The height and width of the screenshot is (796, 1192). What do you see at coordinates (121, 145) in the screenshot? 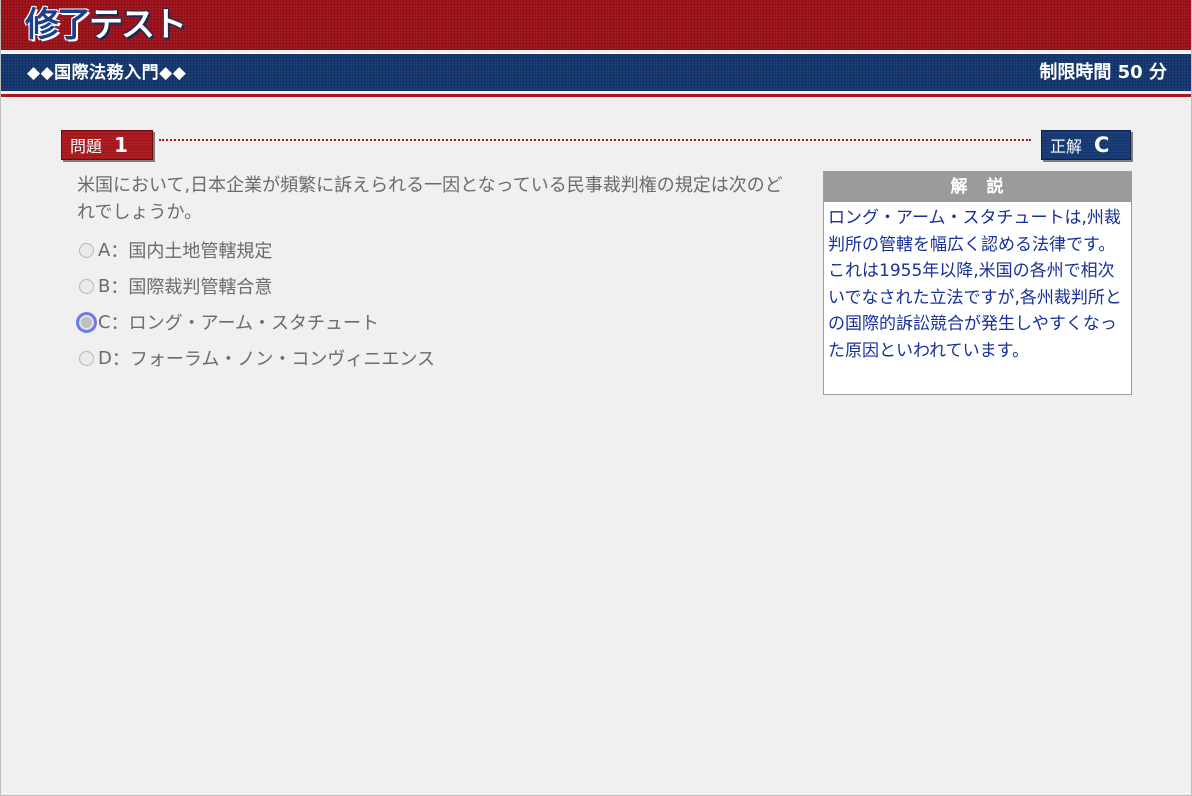
I see `question-number: 1` at bounding box center [121, 145].